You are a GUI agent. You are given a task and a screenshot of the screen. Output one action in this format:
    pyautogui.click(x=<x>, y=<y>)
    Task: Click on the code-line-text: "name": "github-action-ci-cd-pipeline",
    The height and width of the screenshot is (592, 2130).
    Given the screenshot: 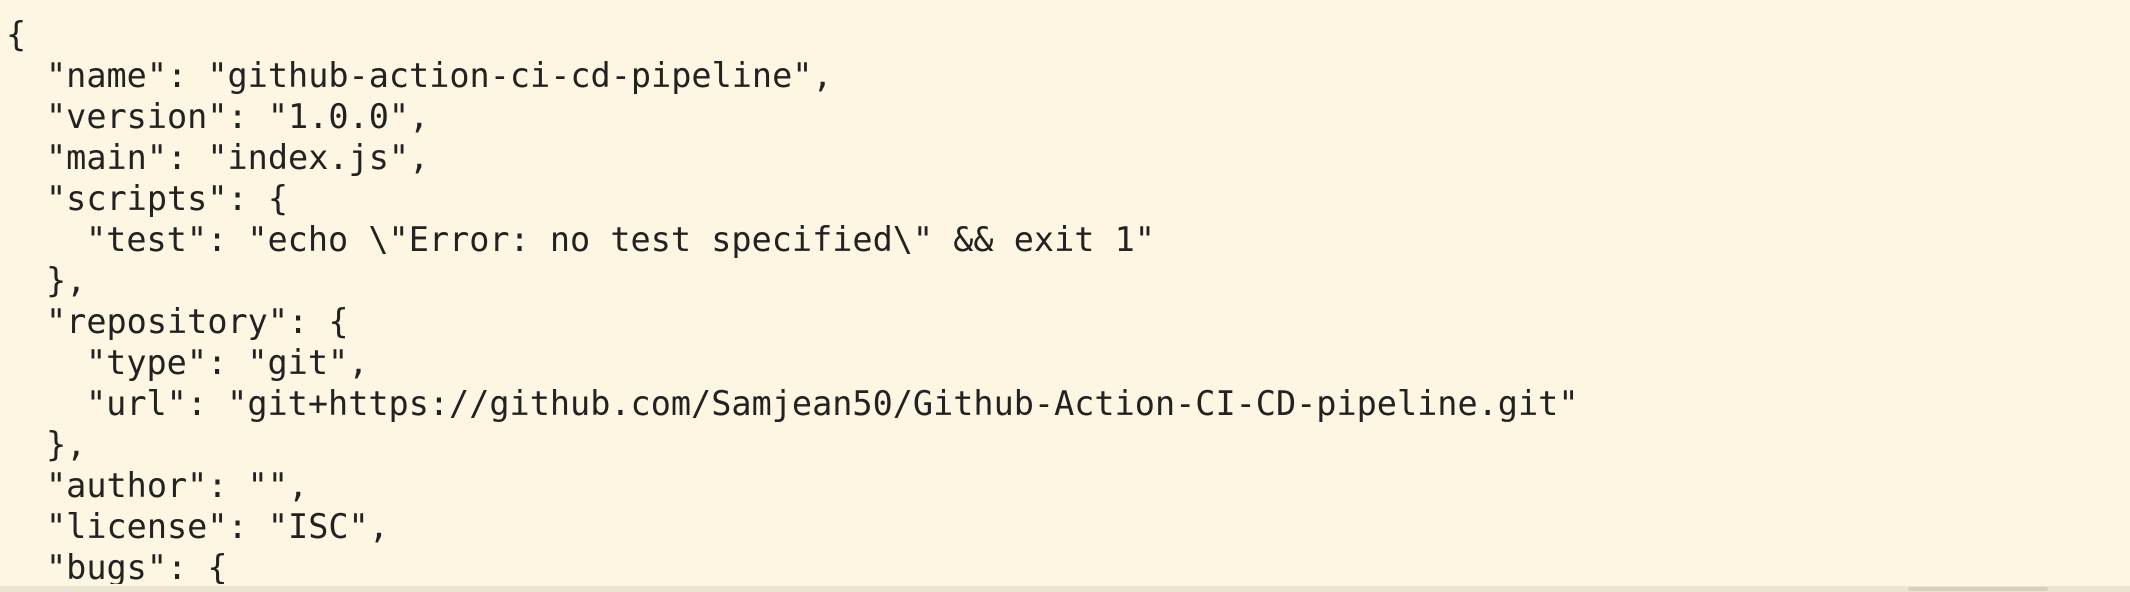 What is the action you would take?
    pyautogui.click(x=439, y=75)
    